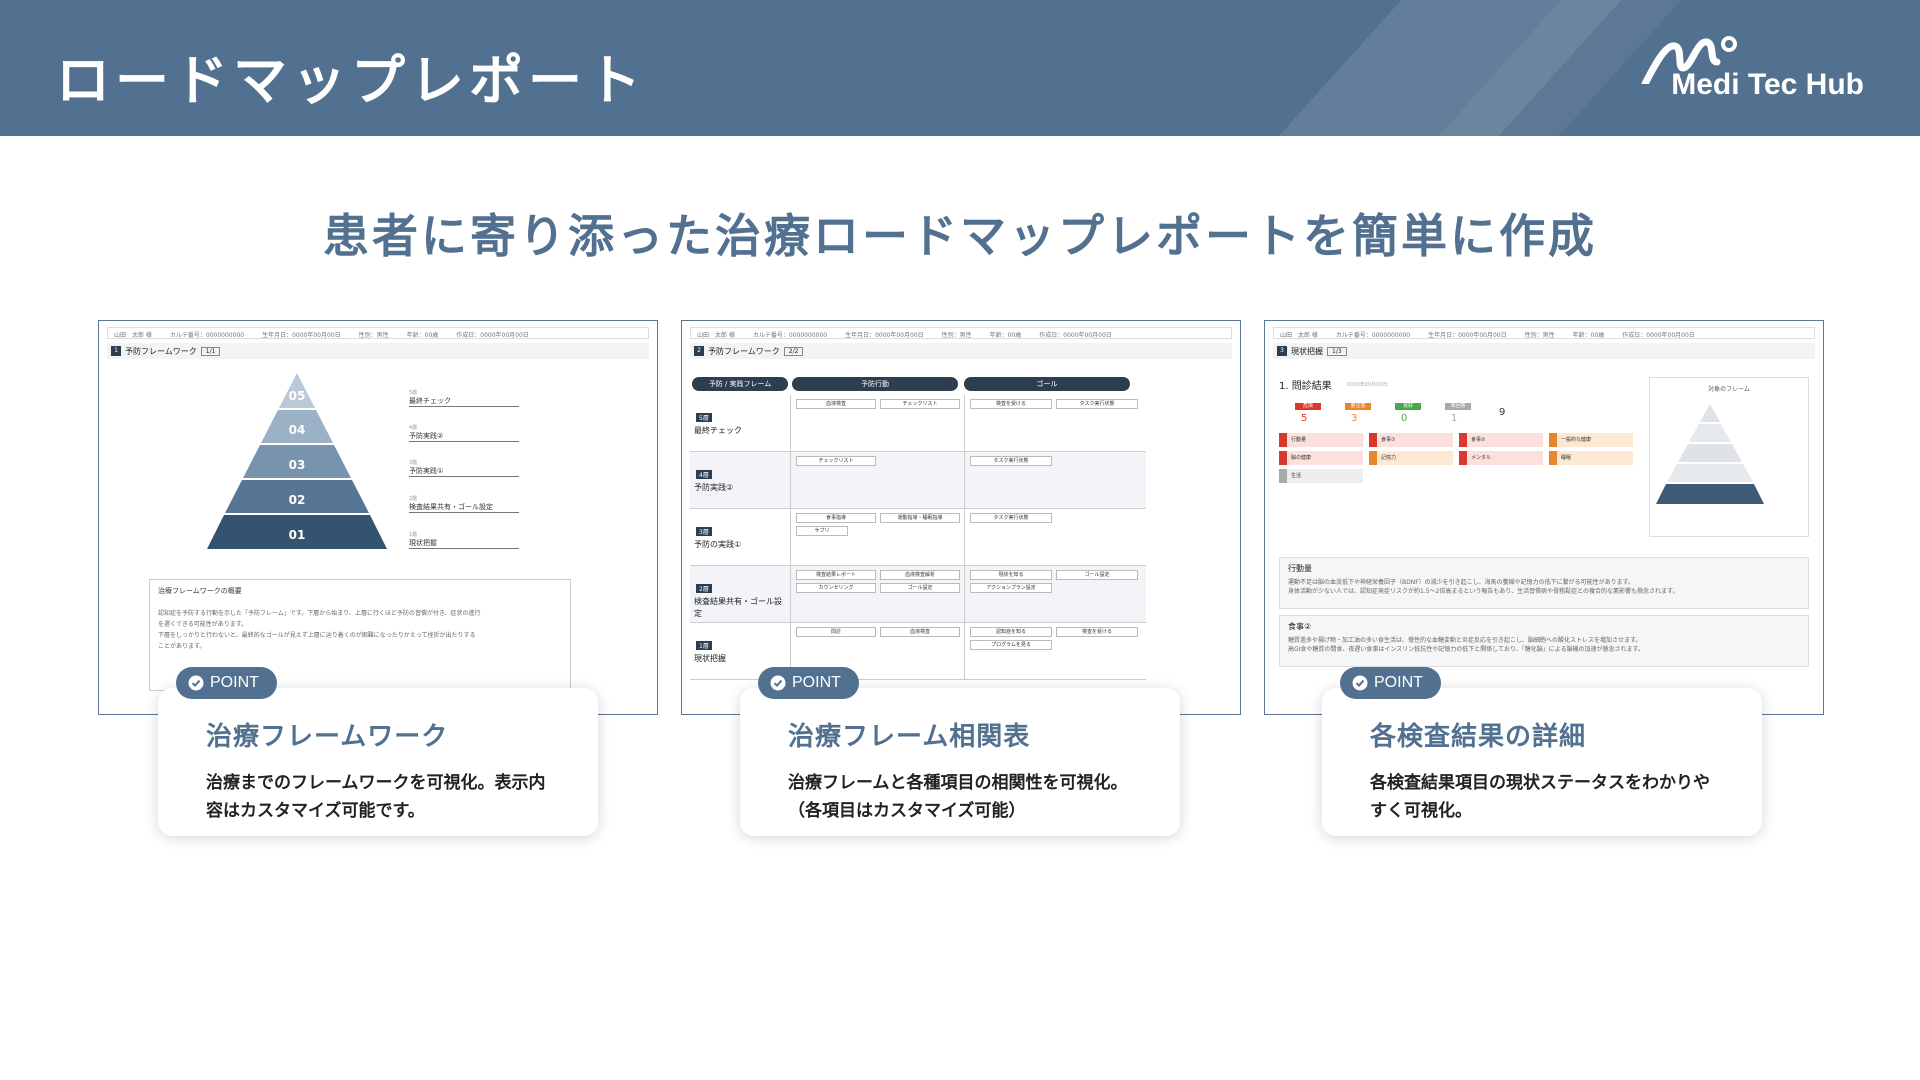 This screenshot has width=1920, height=1080. What do you see at coordinates (836, 588) in the screenshot?
I see `item-chip: カウンセリング` at bounding box center [836, 588].